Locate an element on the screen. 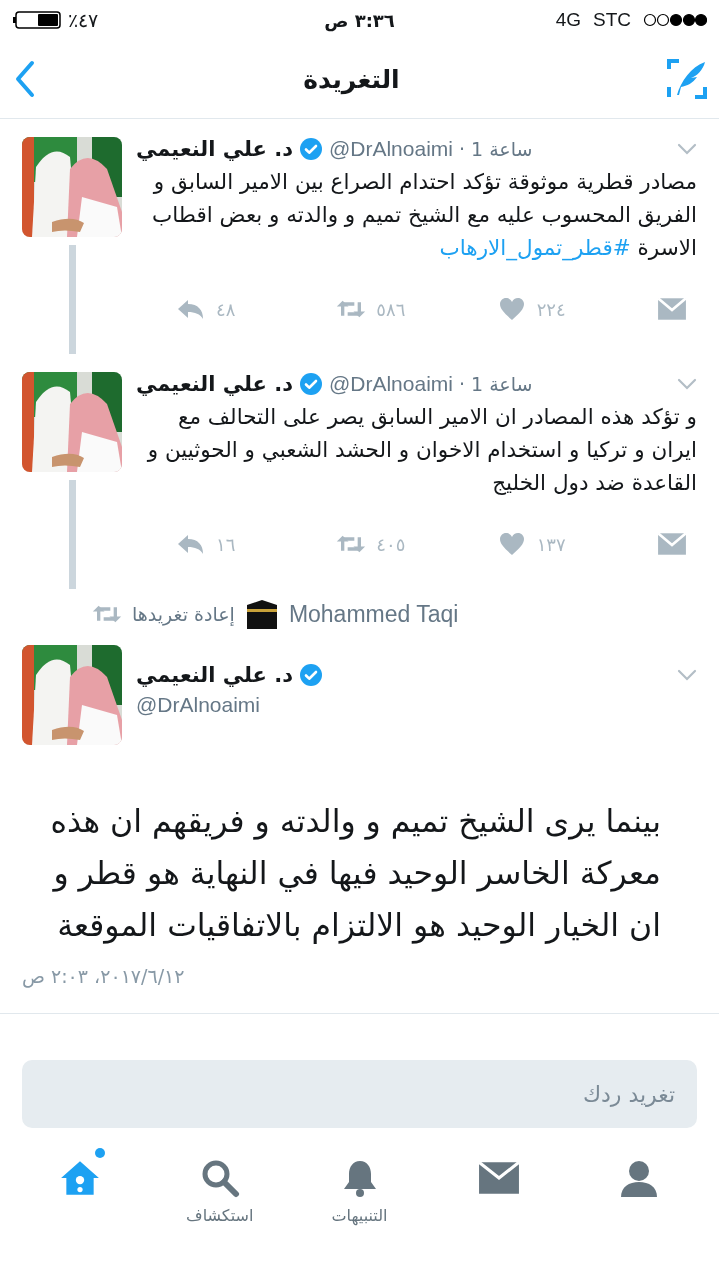 This screenshot has width=719, height=1280. retweet-count: ٤٠٥ is located at coordinates (391, 544).